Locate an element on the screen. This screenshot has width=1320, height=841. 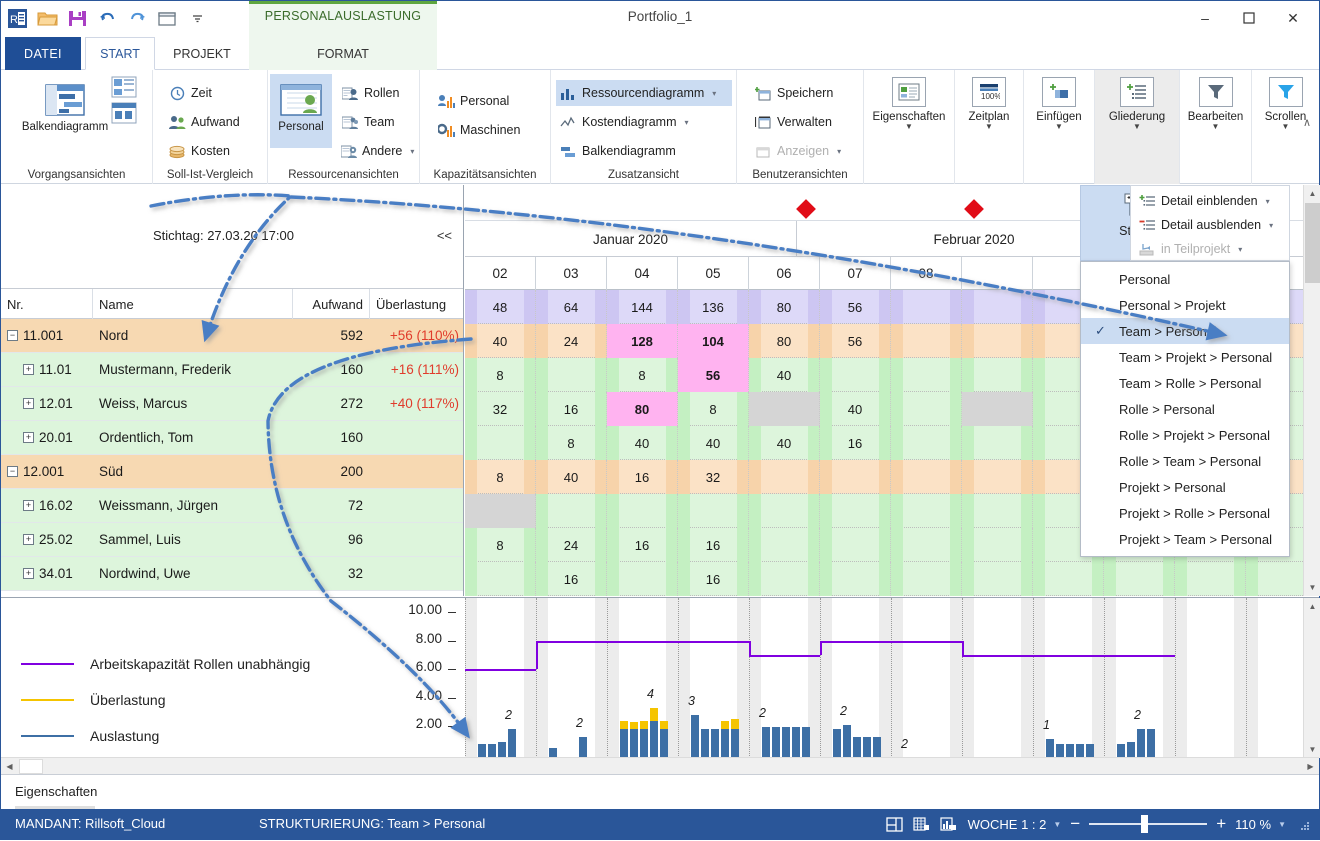
detail-ausblenden-button: Detail ausblenden ▾ is located at coordinates (1211, 225).